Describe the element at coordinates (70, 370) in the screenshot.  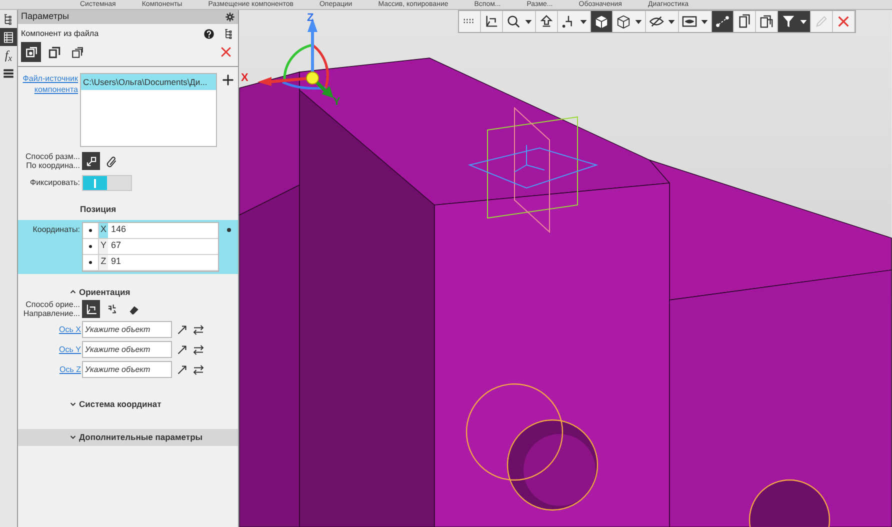
I see `axis-link: Ось Z` at that location.